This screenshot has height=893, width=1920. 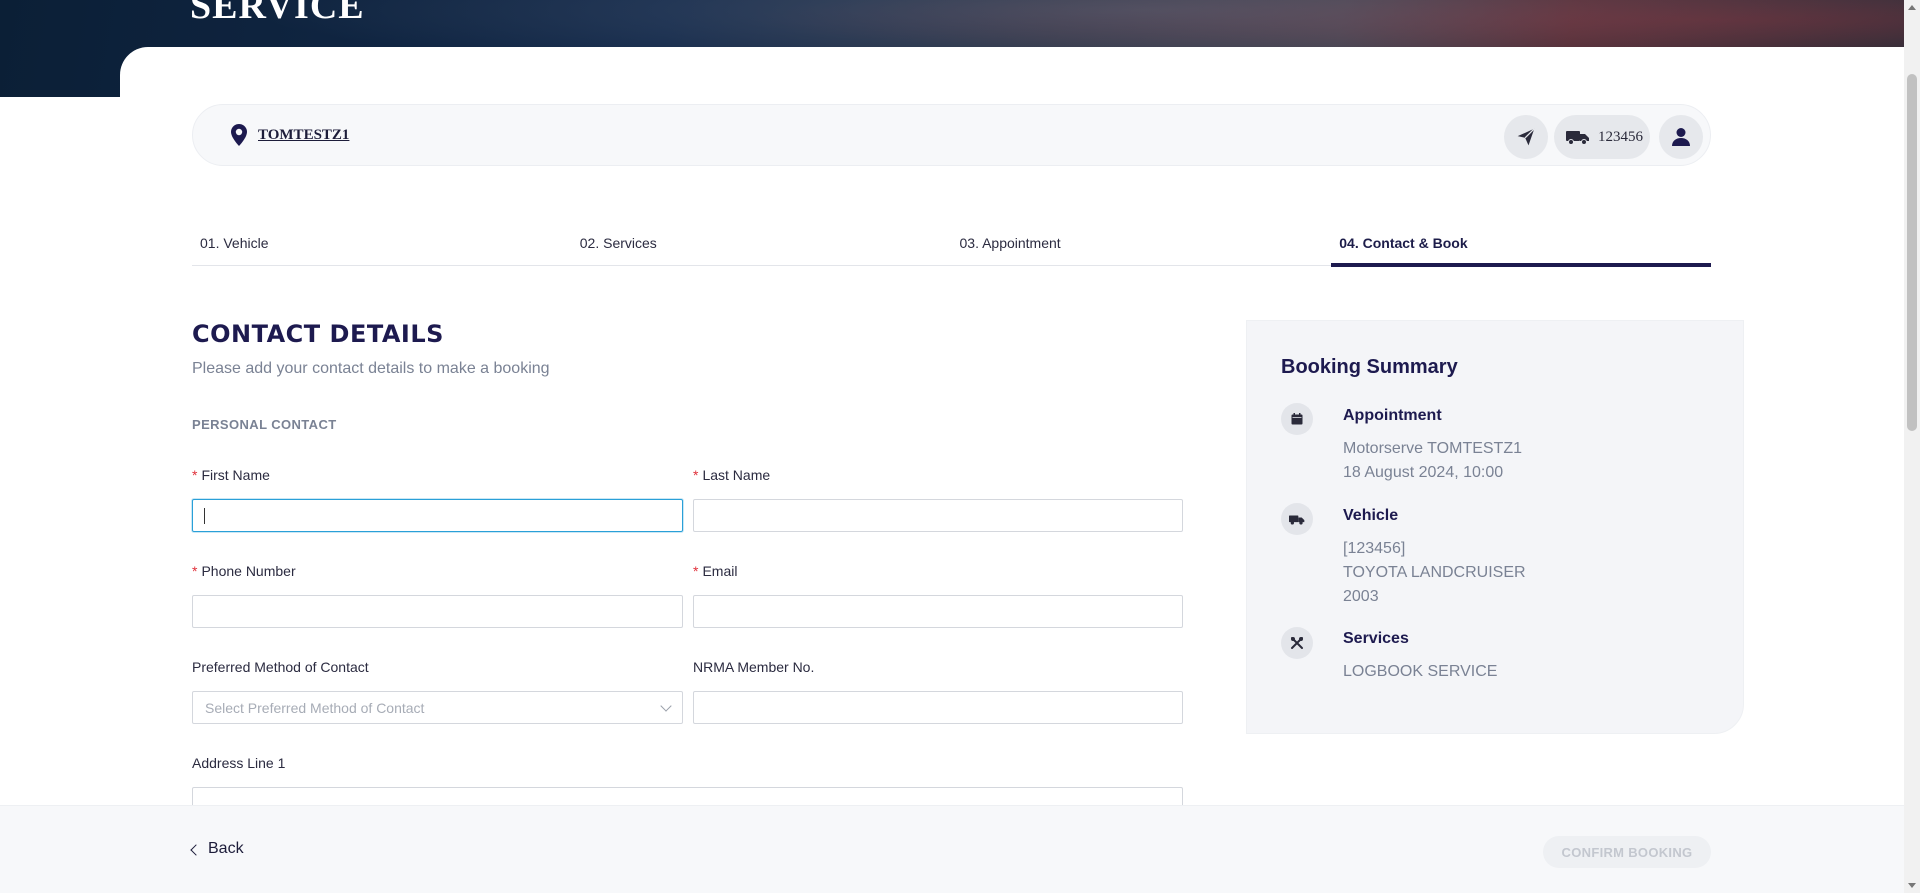 I want to click on scroll-up-icon, so click(x=1912, y=7).